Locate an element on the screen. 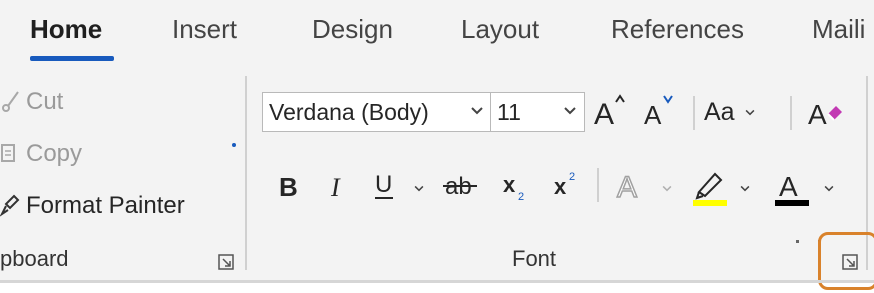 Image resolution: width=874 pixels, height=293 pixels. cut-button: Cut is located at coordinates (31, 102).